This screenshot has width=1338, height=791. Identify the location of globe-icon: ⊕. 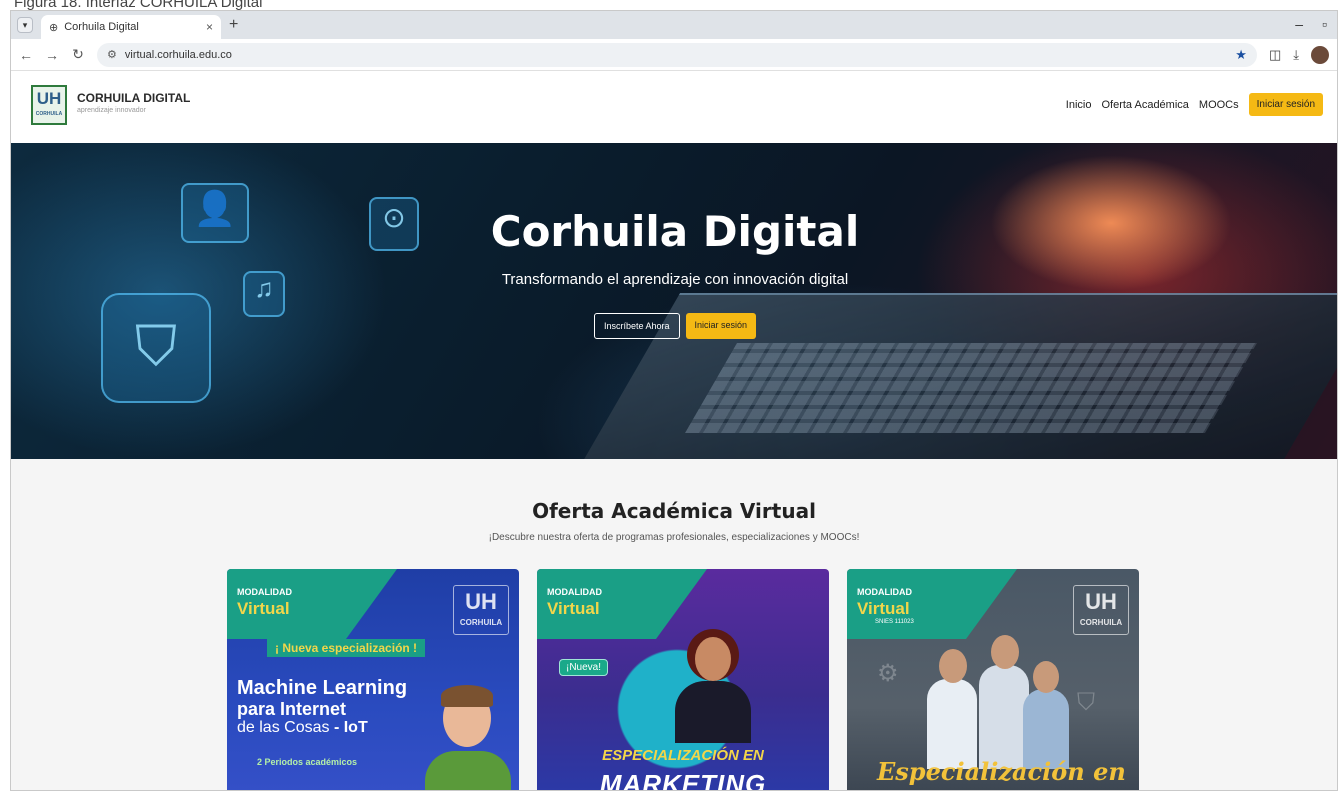
(54, 27).